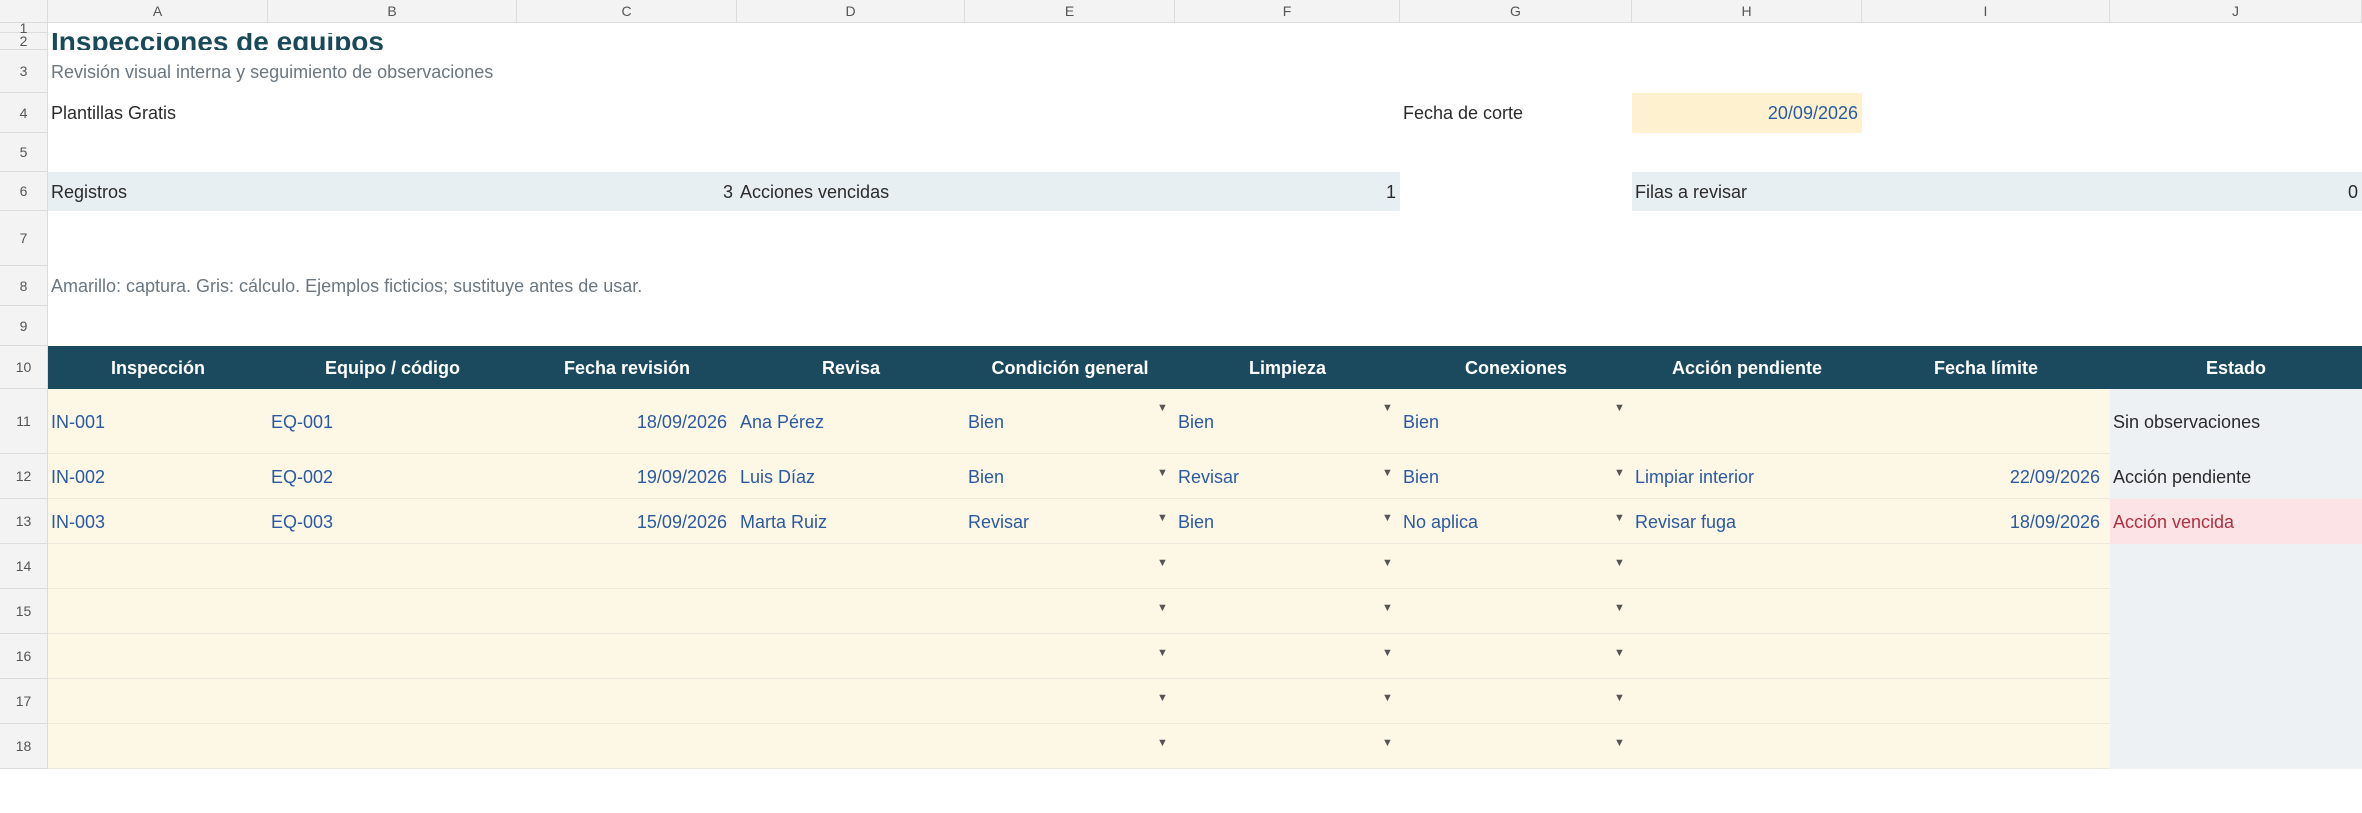 The width and height of the screenshot is (2362, 813). What do you see at coordinates (1747, 476) in the screenshot?
I see `table-cell-accion: Limpiar interior` at bounding box center [1747, 476].